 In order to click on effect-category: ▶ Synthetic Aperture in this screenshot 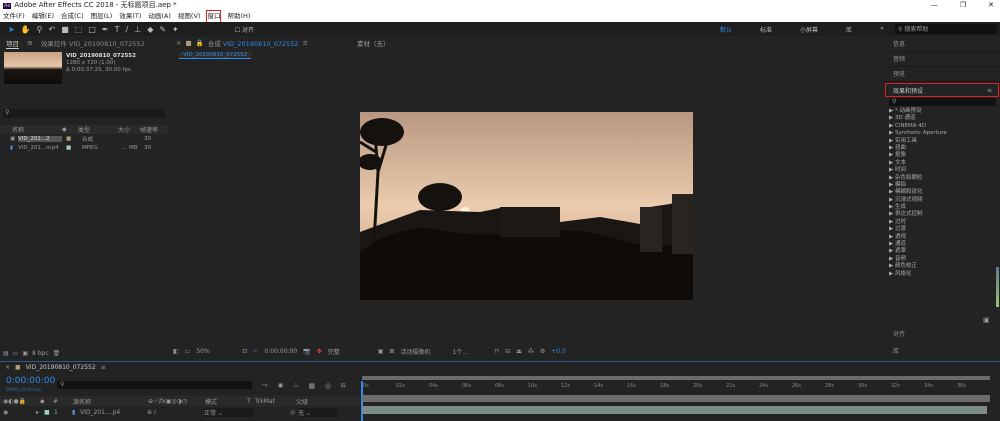, I will do `click(942, 133)`.